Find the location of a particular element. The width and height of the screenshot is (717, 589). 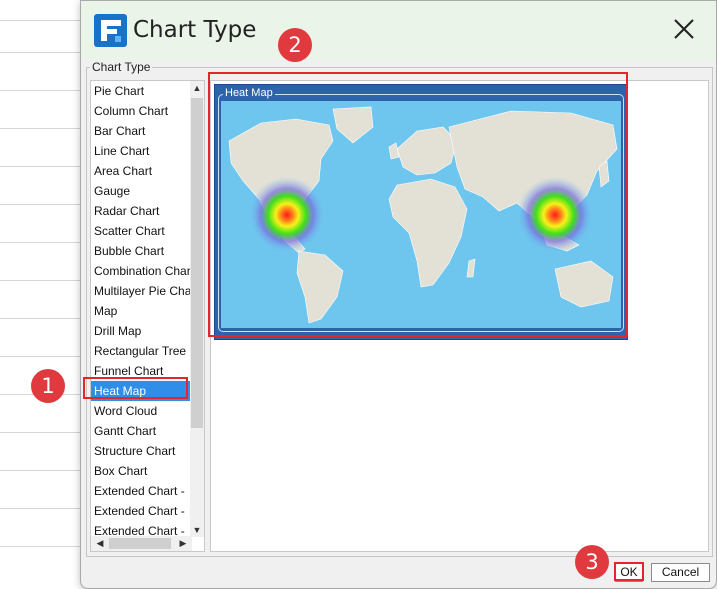

annotation-marker-2: 2 is located at coordinates (295, 45).